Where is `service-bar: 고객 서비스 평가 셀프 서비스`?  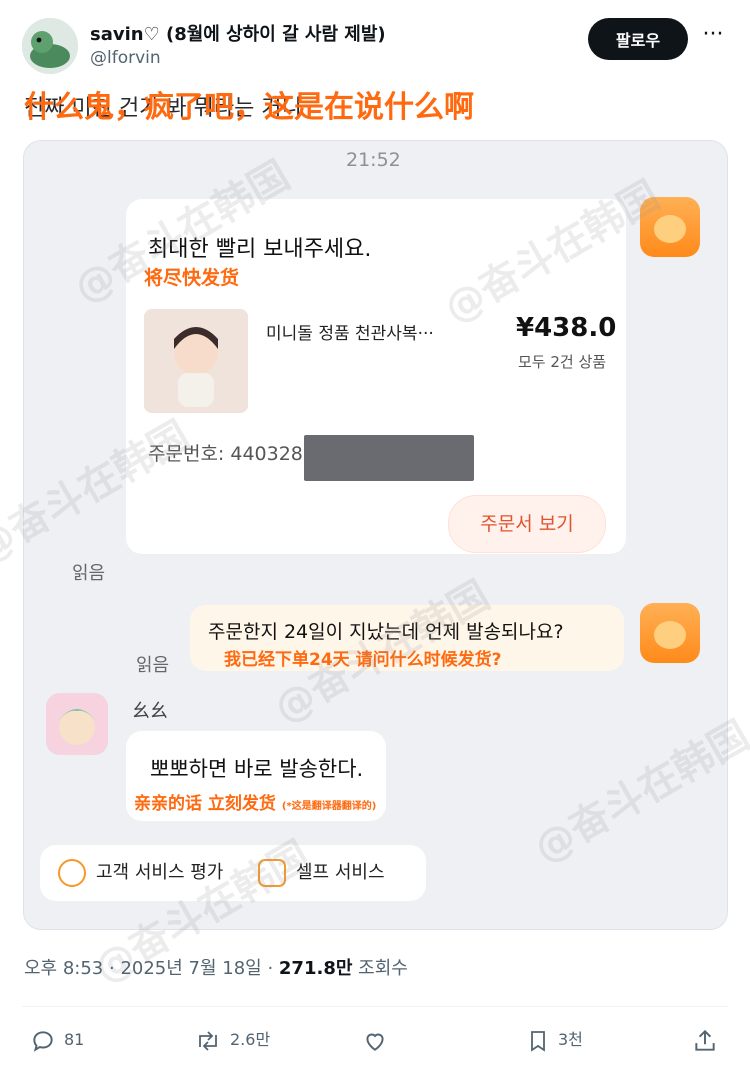 service-bar: 고객 서비스 평가 셀프 서비스 is located at coordinates (233, 873).